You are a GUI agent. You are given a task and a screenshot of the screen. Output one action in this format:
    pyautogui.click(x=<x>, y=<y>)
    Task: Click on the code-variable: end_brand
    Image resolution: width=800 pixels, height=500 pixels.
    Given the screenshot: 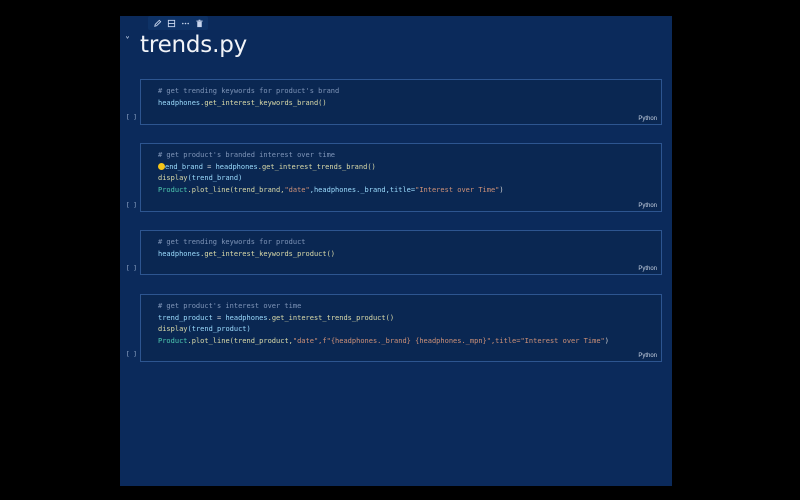 What is the action you would take?
    pyautogui.click(x=184, y=166)
    